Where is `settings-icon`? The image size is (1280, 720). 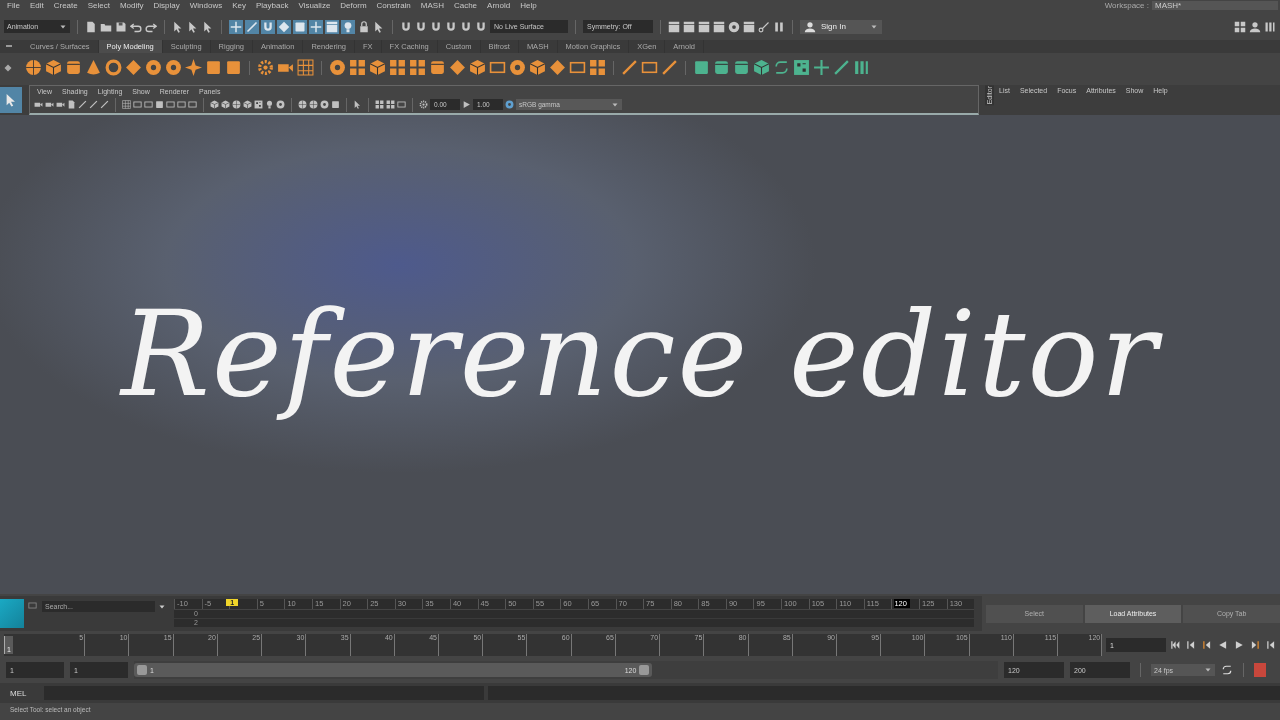 settings-icon is located at coordinates (423, 105).